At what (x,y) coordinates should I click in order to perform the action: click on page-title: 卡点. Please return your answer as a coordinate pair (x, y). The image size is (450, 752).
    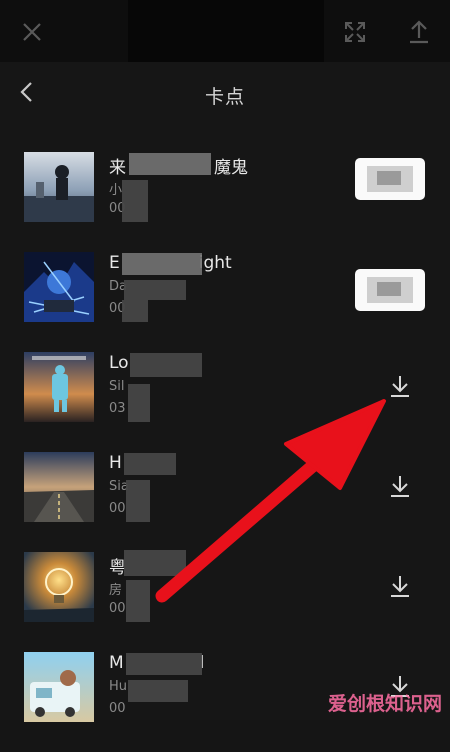
    Looking at the image, I should click on (224, 97).